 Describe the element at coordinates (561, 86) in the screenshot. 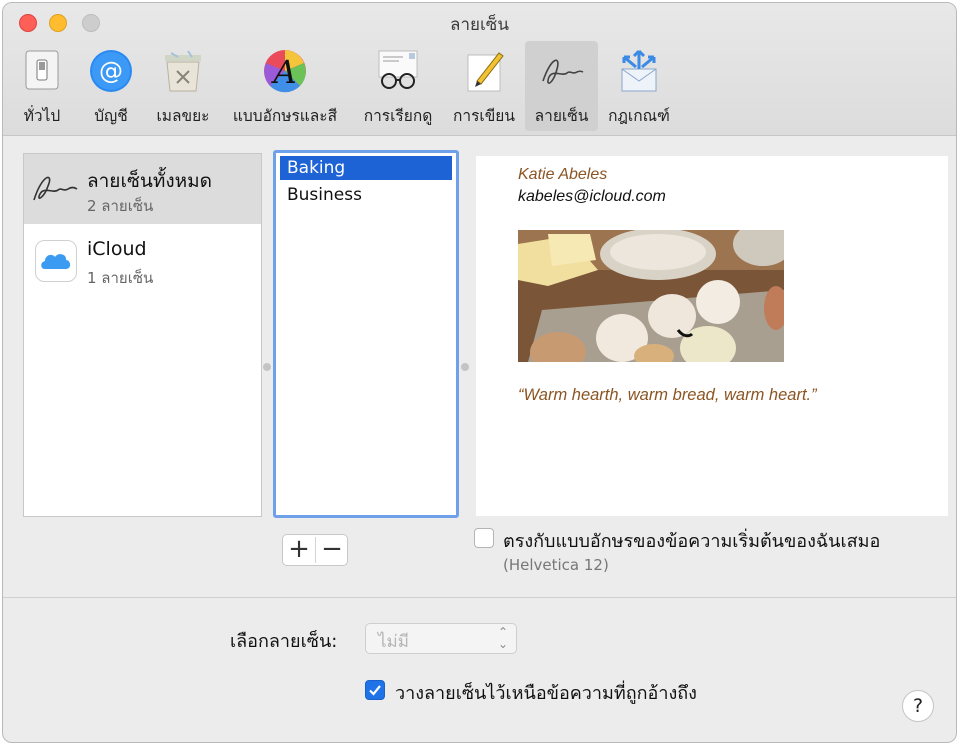

I see `tab-signatures: ลายเซ็น` at that location.